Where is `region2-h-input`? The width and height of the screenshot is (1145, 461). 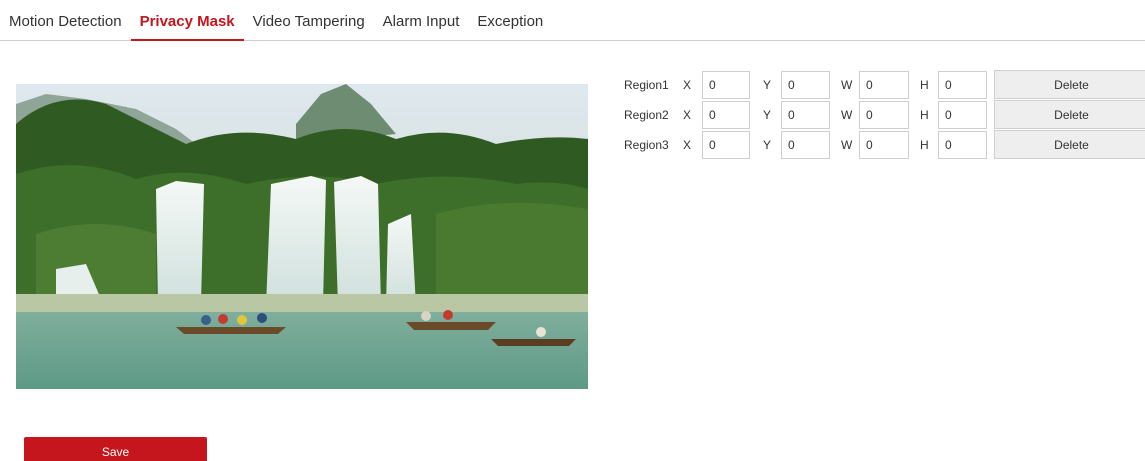
region2-h-input is located at coordinates (962, 115).